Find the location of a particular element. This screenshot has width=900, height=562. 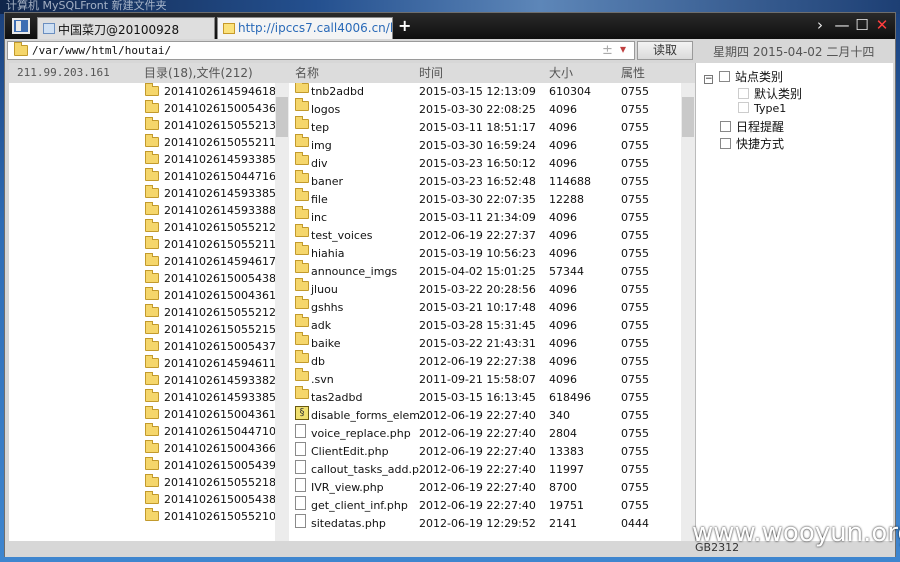

directory-item: 20141026150054390 is located at coordinates (207, 465).